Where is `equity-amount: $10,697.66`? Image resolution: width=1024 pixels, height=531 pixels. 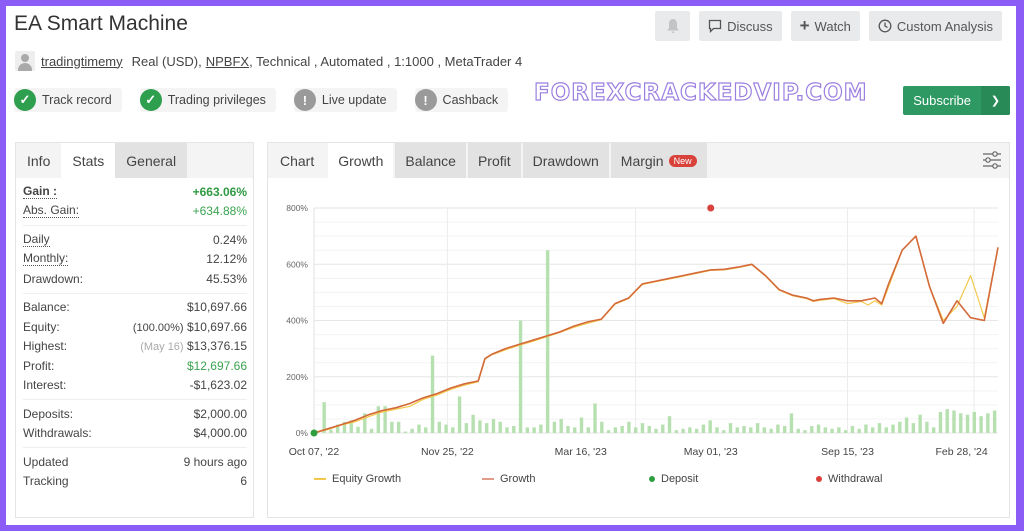
equity-amount: $10,697.66 is located at coordinates (216, 326).